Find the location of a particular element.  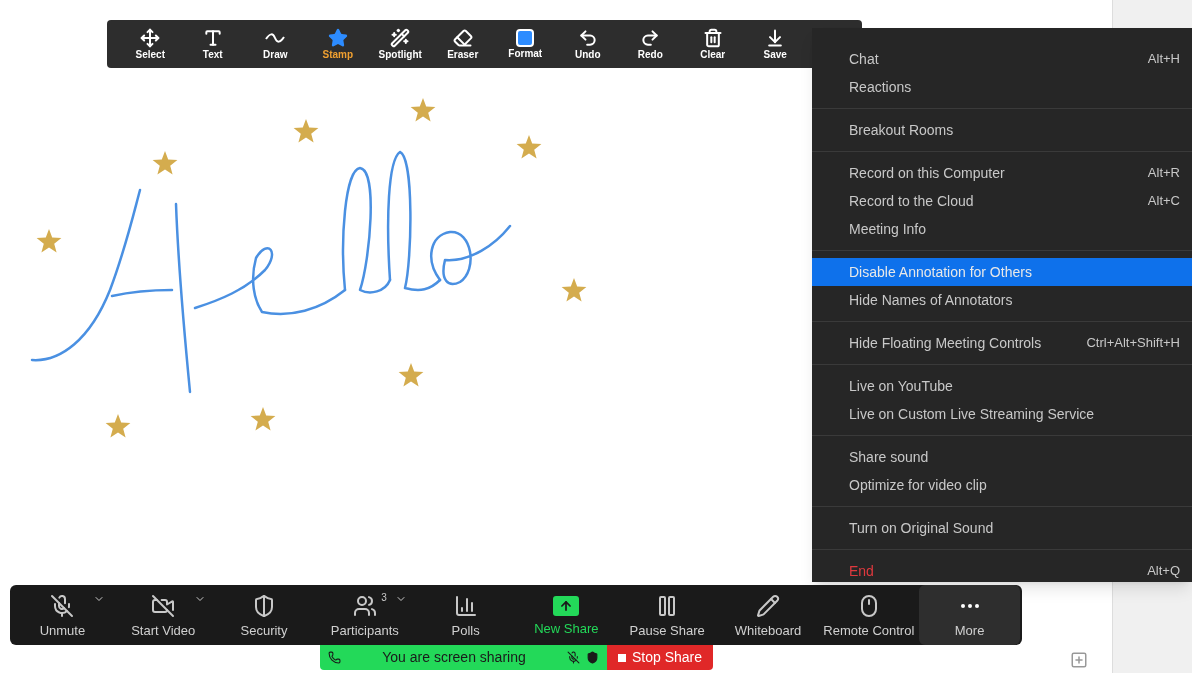

stop-share-button: Stop Share is located at coordinates (660, 657).